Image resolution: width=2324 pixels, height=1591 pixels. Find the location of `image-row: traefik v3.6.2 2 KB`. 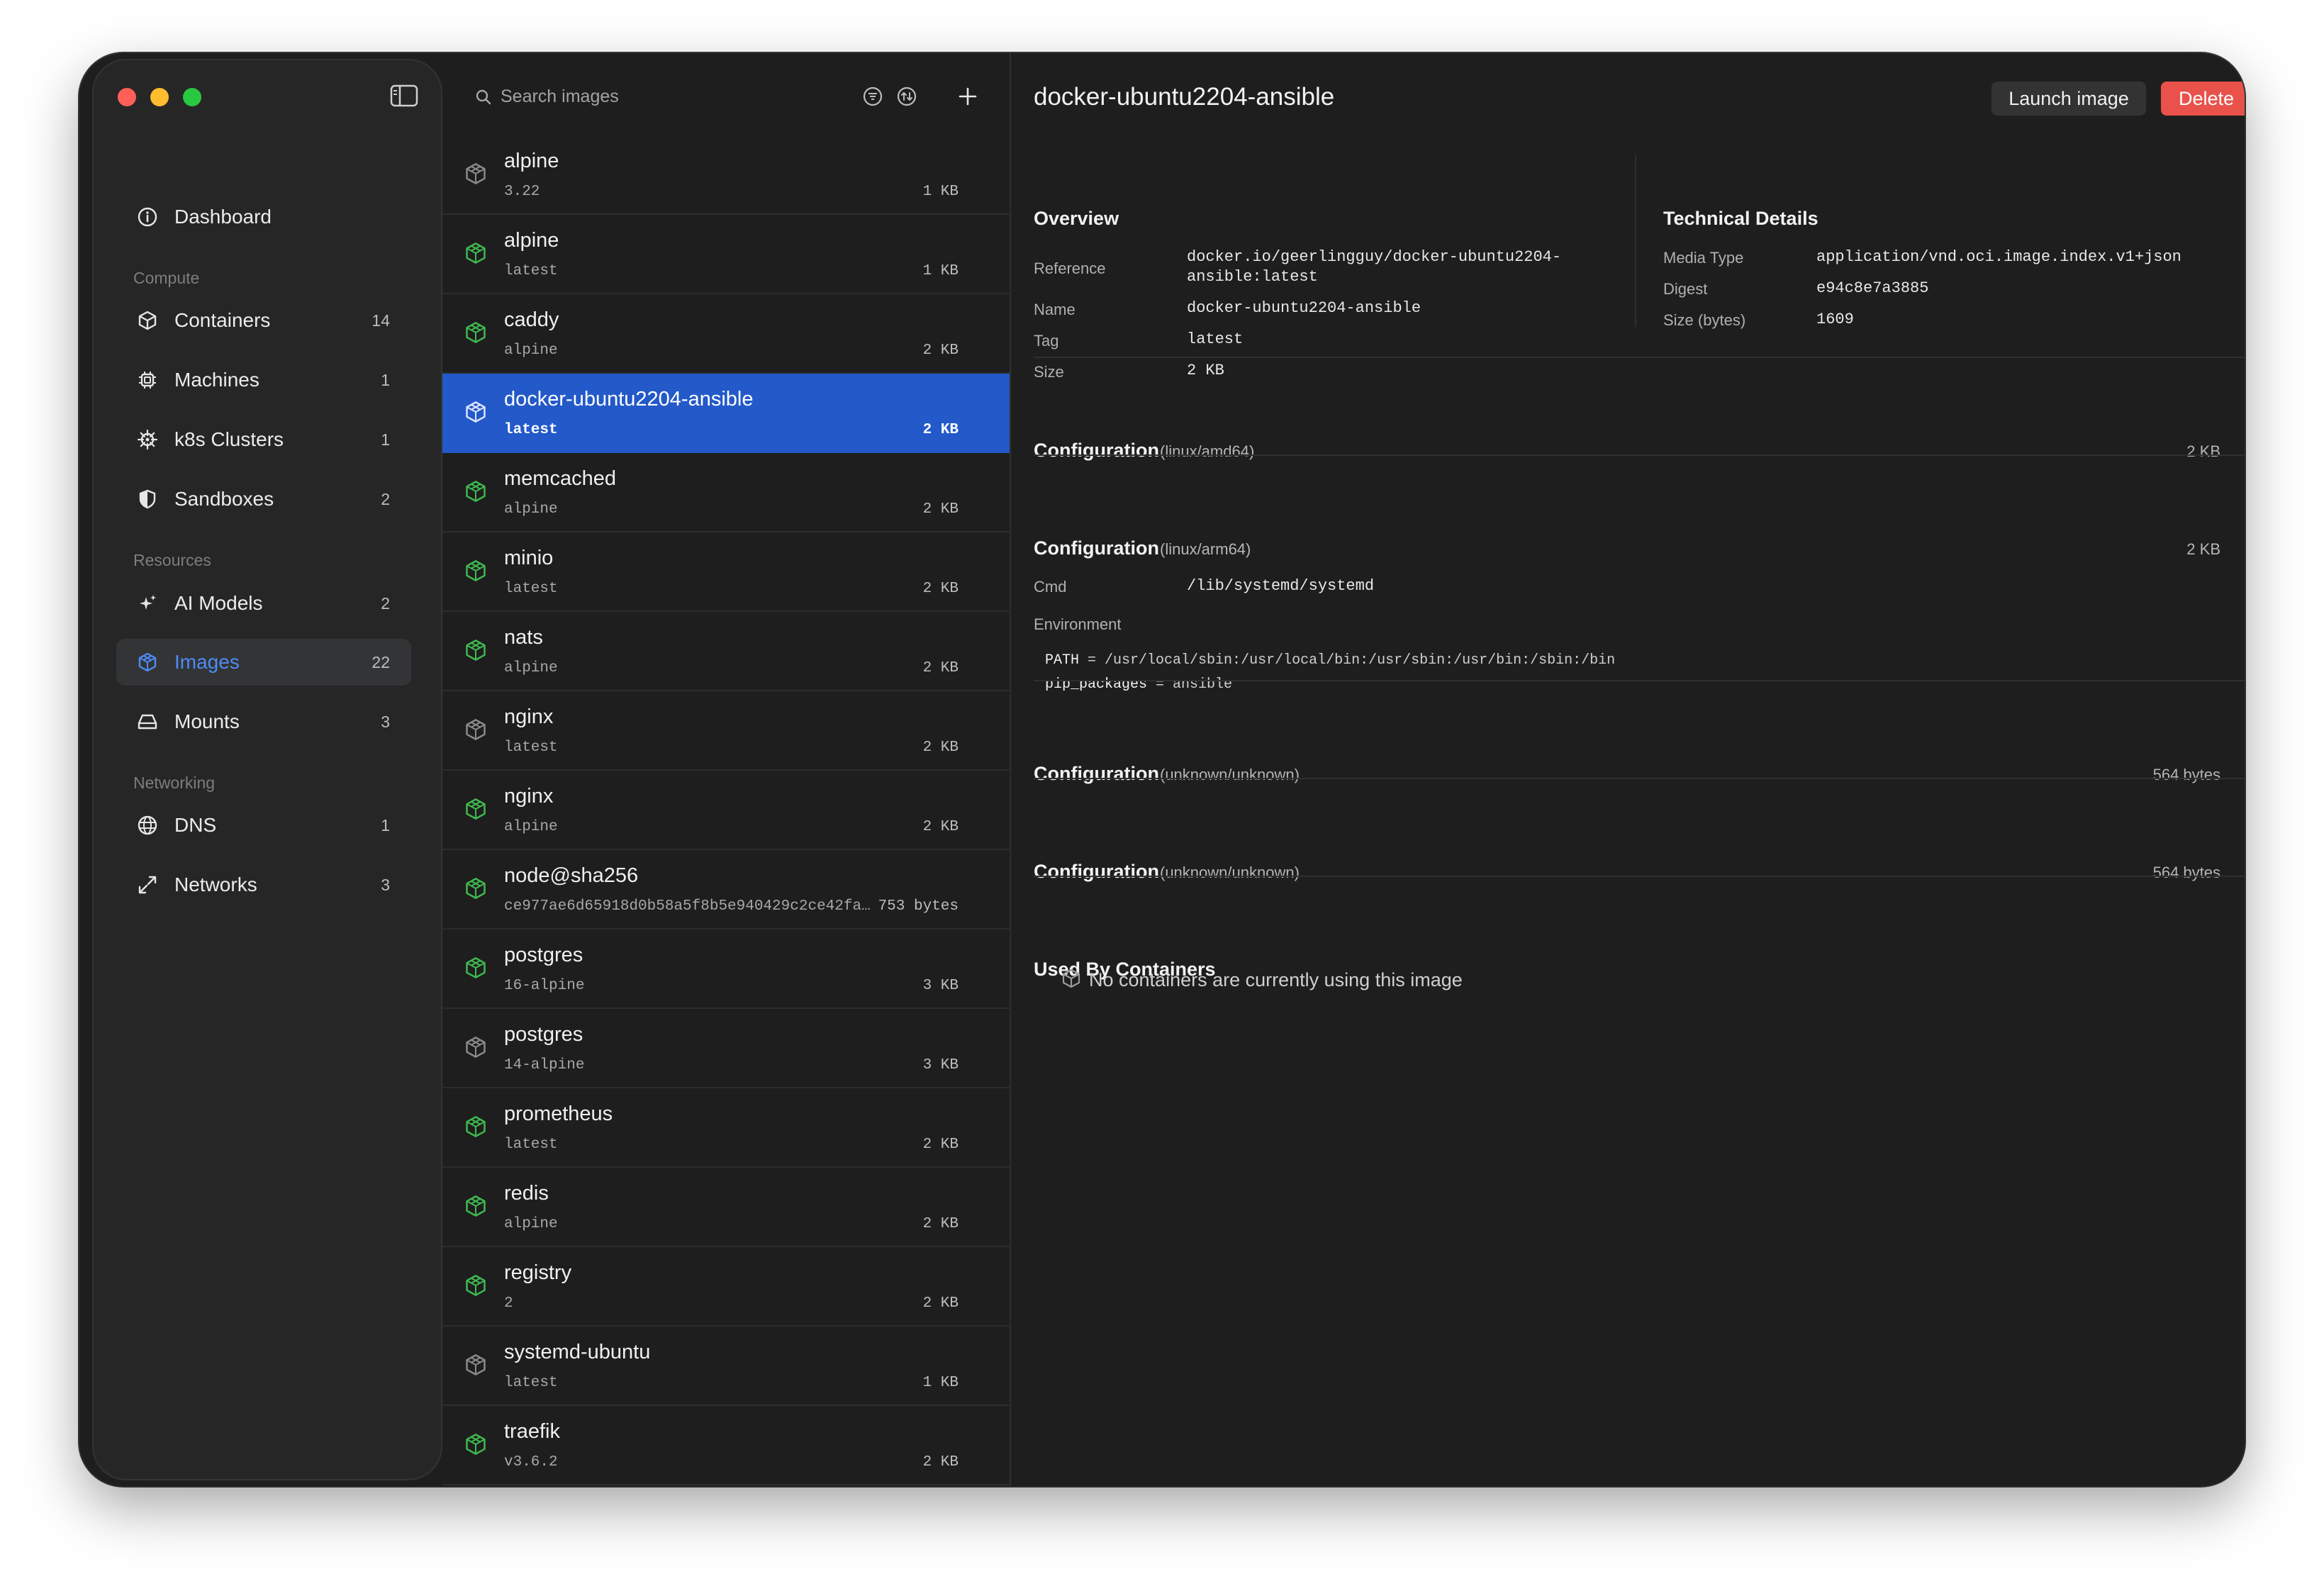

image-row: traefik v3.6.2 2 KB is located at coordinates (726, 1445).